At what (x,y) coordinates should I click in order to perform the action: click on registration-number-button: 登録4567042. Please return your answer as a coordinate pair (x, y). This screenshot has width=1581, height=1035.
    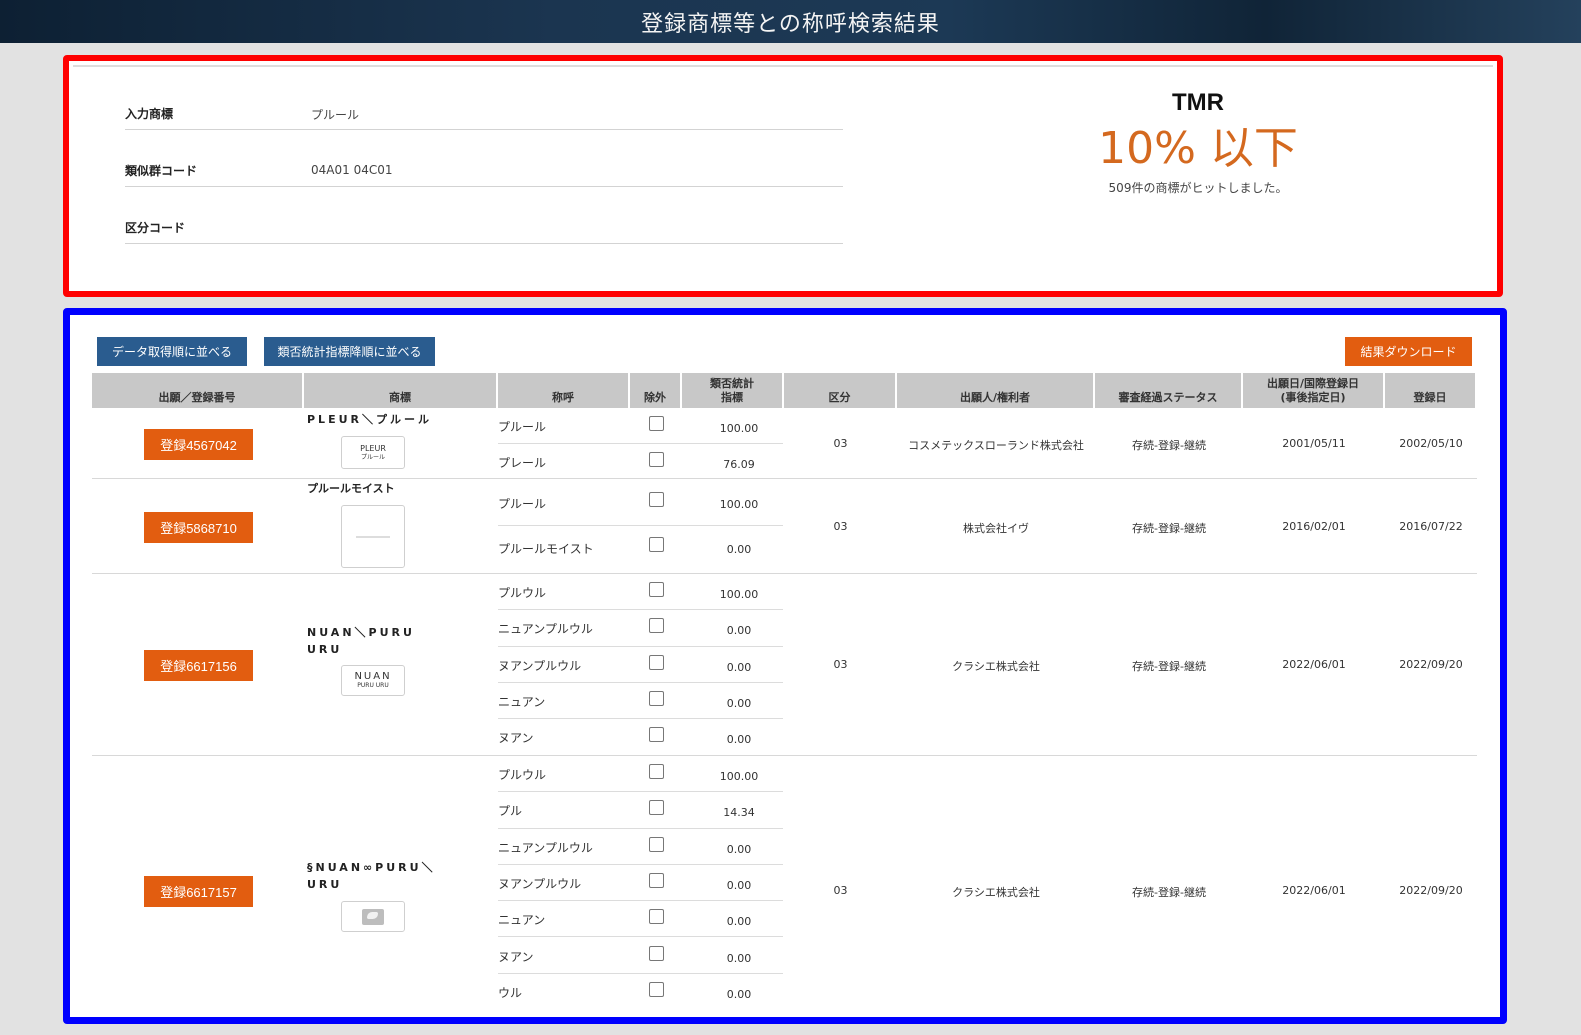
    Looking at the image, I should click on (198, 444).